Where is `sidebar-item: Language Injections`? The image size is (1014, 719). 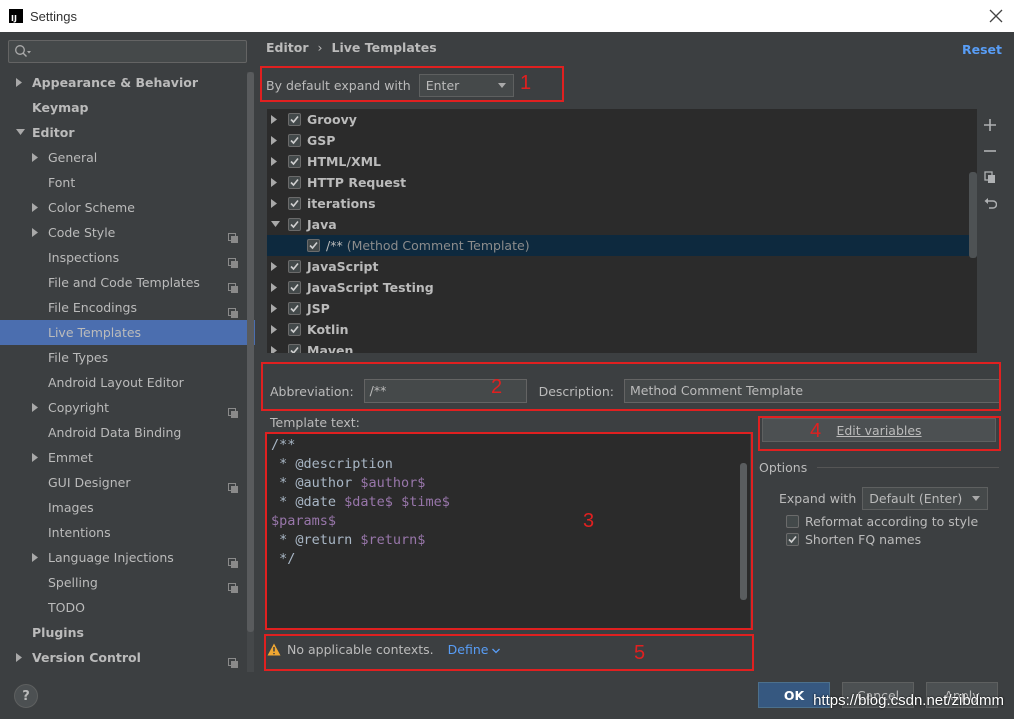 sidebar-item: Language Injections is located at coordinates (127, 557).